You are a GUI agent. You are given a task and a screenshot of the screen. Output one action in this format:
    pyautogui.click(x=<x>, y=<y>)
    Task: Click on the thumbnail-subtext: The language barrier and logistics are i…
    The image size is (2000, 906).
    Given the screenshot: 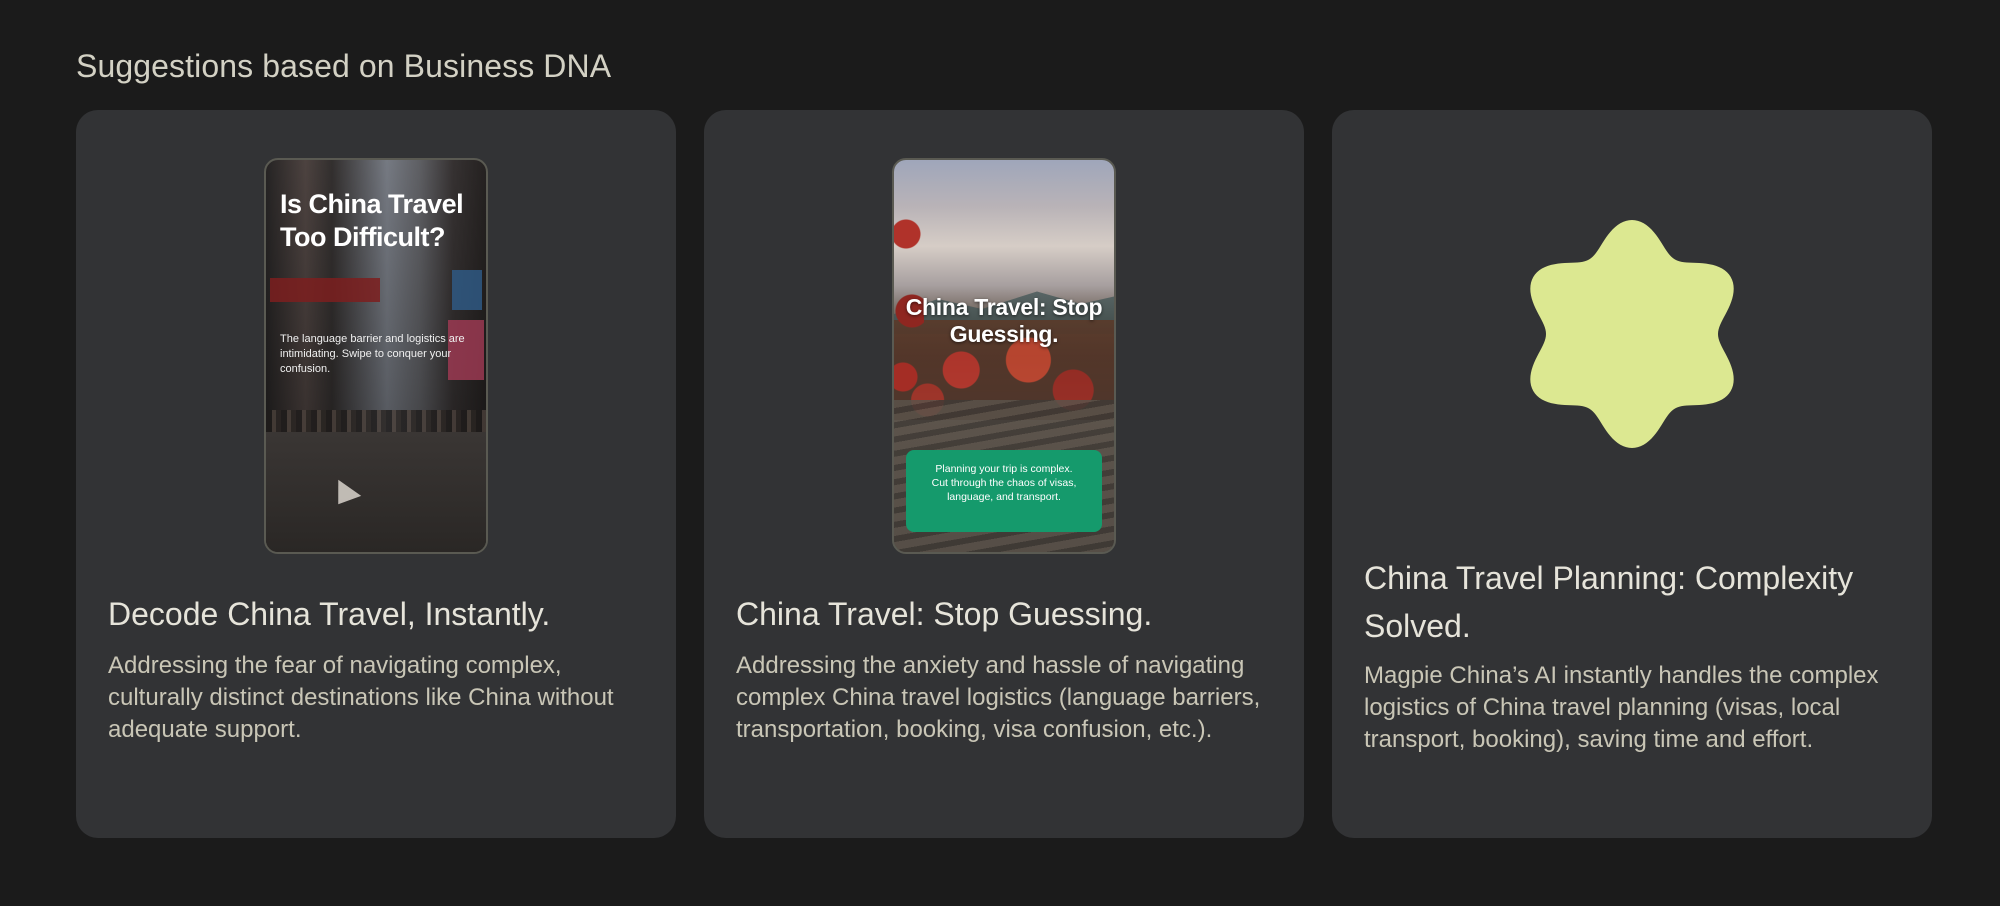 What is the action you would take?
    pyautogui.click(x=372, y=354)
    